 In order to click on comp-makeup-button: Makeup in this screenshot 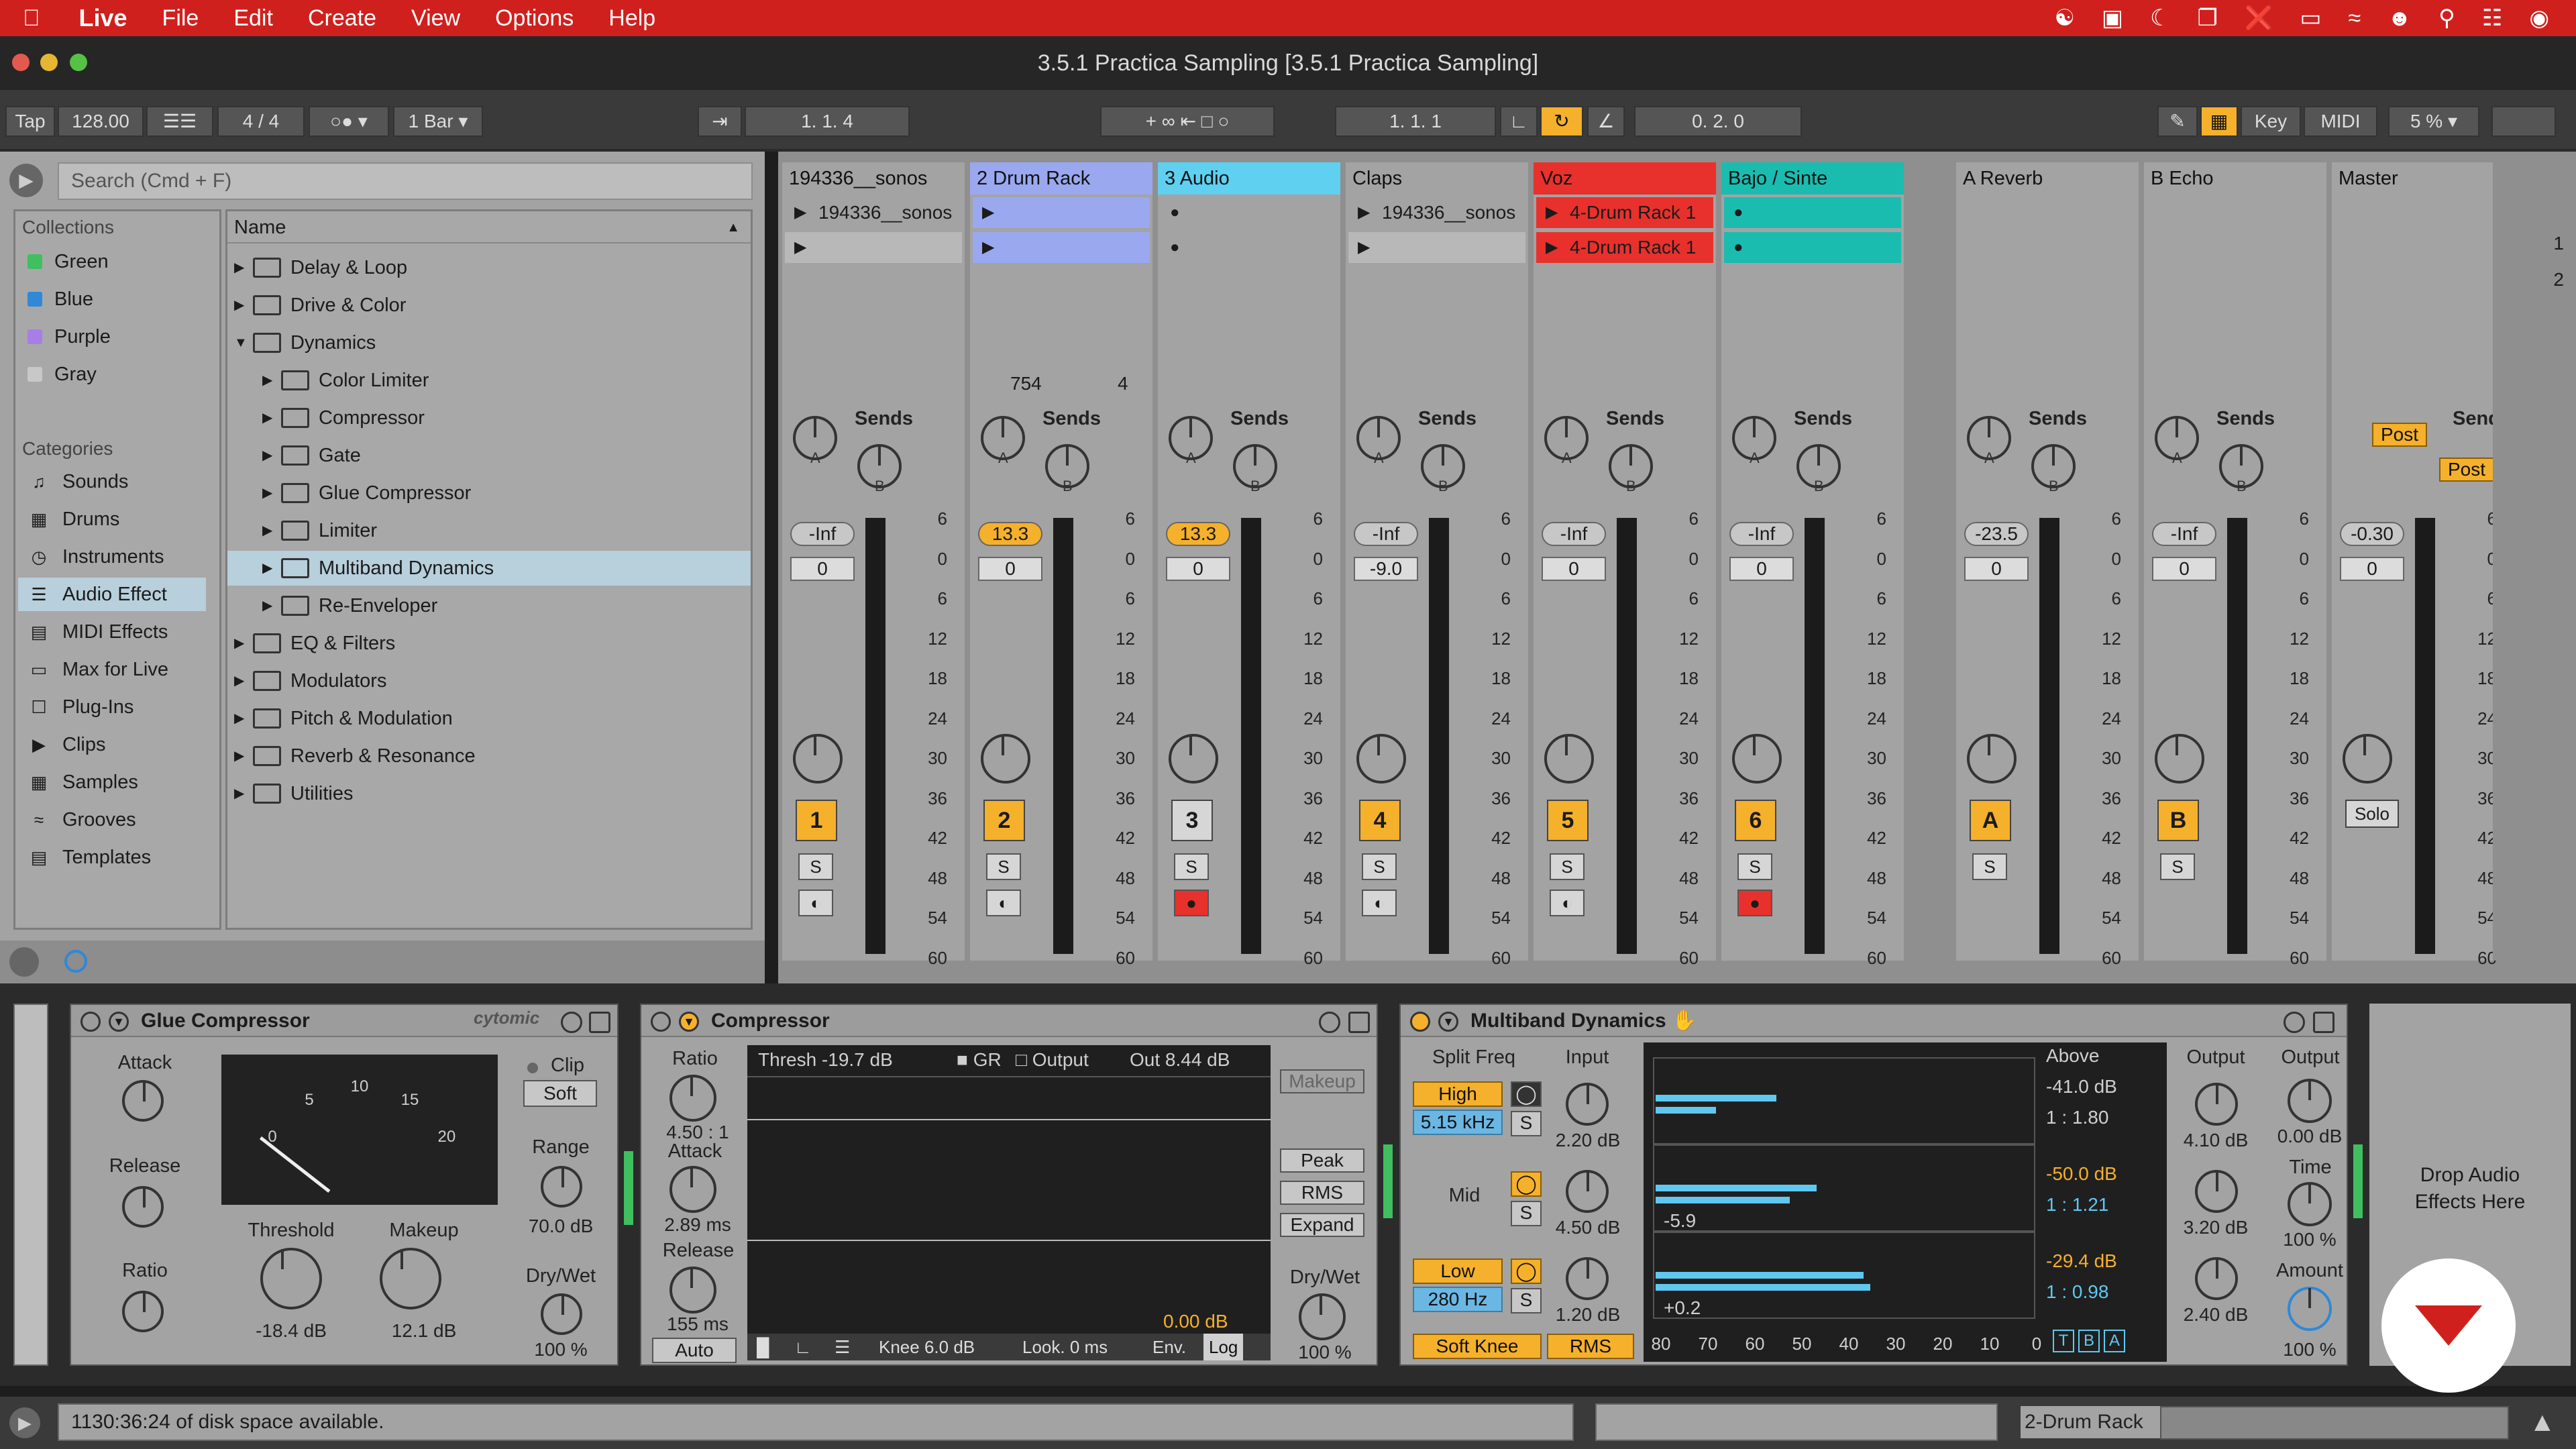, I will do `click(1322, 1081)`.